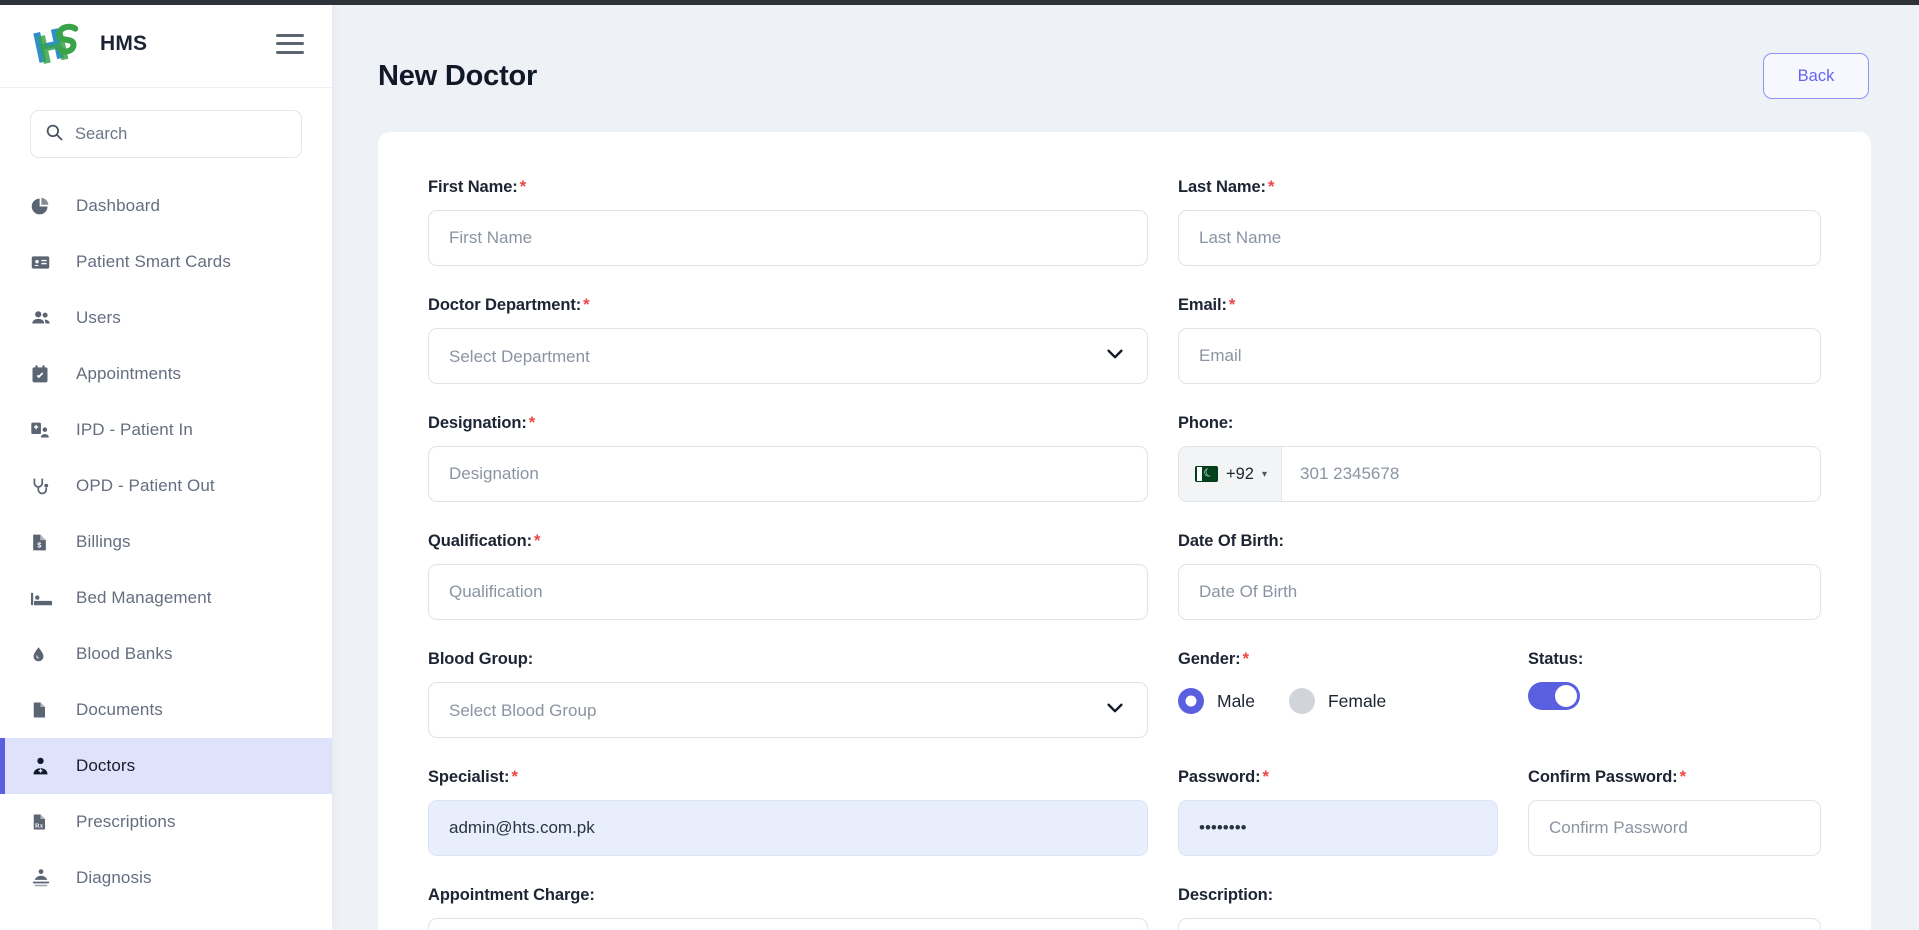  Describe the element at coordinates (458, 75) in the screenshot. I see `page-title: New Doctor` at that location.